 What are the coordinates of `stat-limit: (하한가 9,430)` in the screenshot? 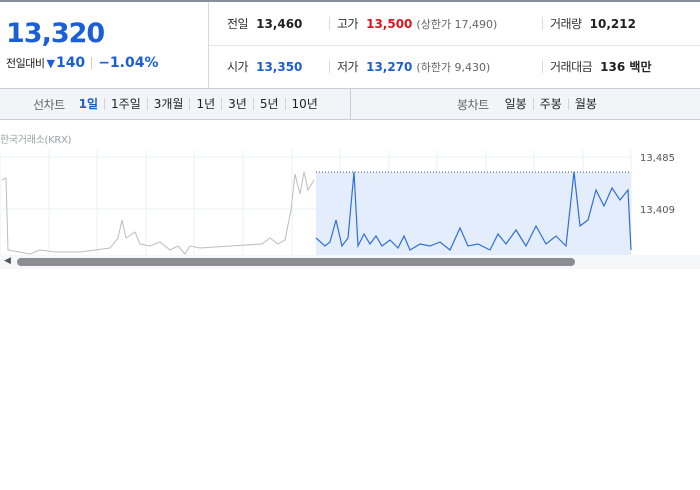 It's located at (453, 67).